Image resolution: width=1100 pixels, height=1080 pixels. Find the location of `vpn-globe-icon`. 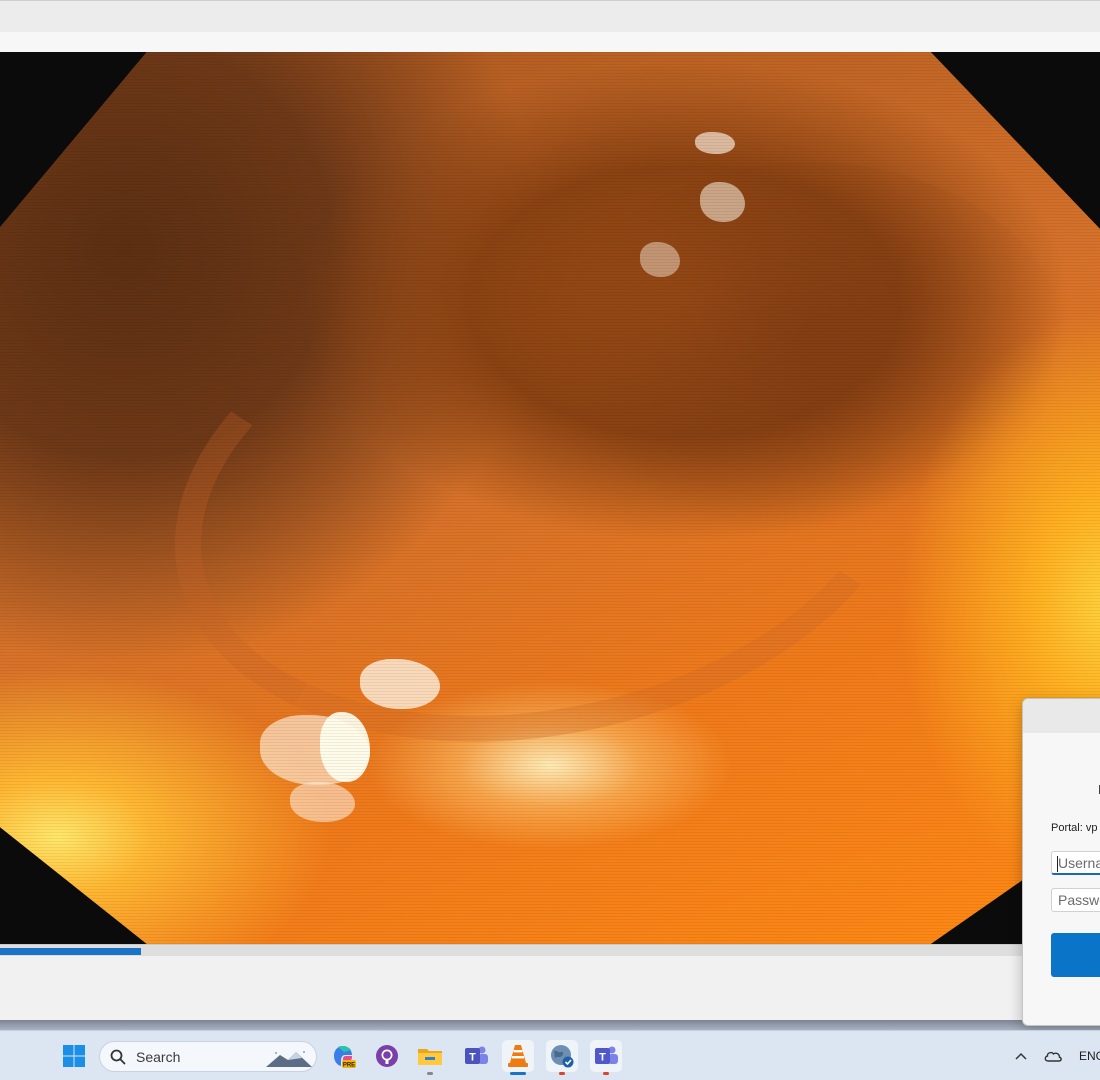

vpn-globe-icon is located at coordinates (562, 1057).